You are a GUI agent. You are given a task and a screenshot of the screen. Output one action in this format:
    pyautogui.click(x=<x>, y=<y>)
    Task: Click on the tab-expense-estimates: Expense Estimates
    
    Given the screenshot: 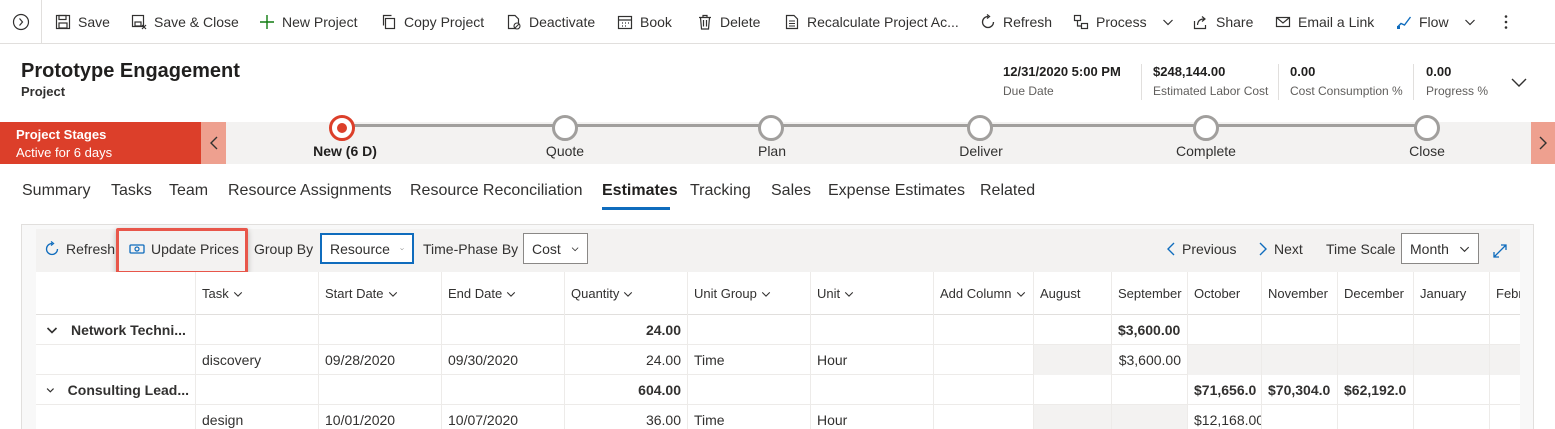 What is the action you would take?
    pyautogui.click(x=896, y=191)
    